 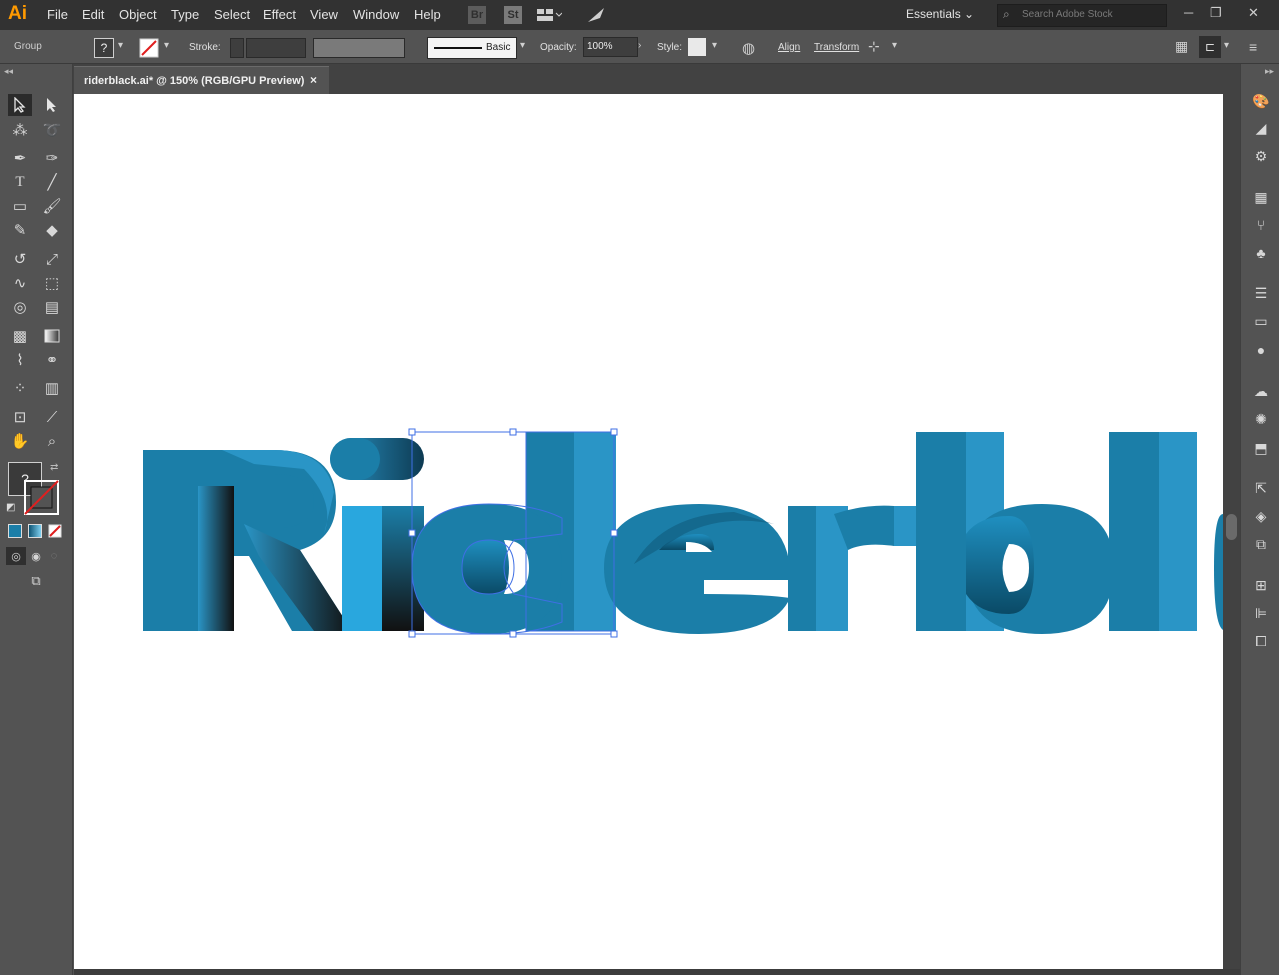 What do you see at coordinates (20, 417) in the screenshot?
I see `artboard-tool-icon: ⊡` at bounding box center [20, 417].